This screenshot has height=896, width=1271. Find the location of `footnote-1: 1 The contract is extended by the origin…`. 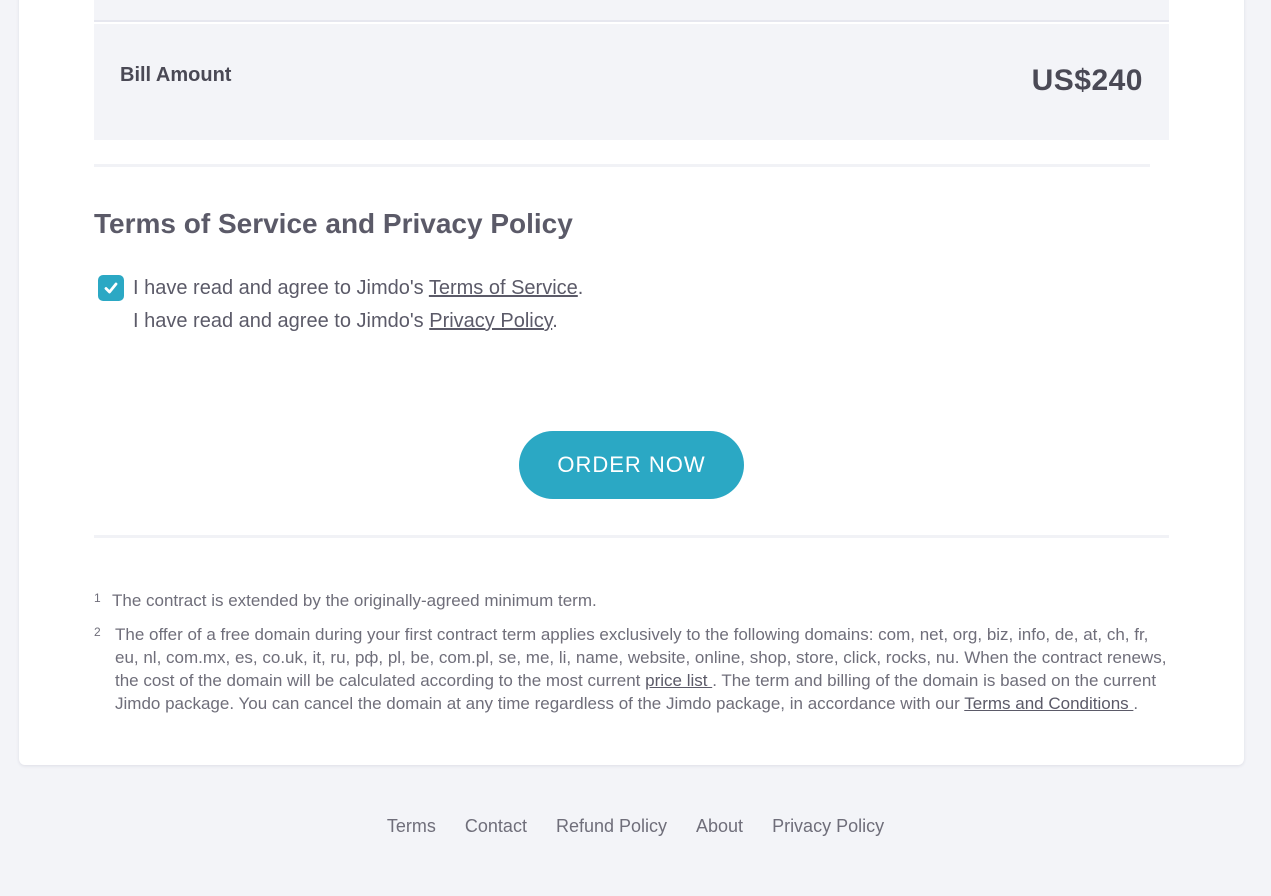

footnote-1: 1 The contract is extended by the origin… is located at coordinates (634, 600).